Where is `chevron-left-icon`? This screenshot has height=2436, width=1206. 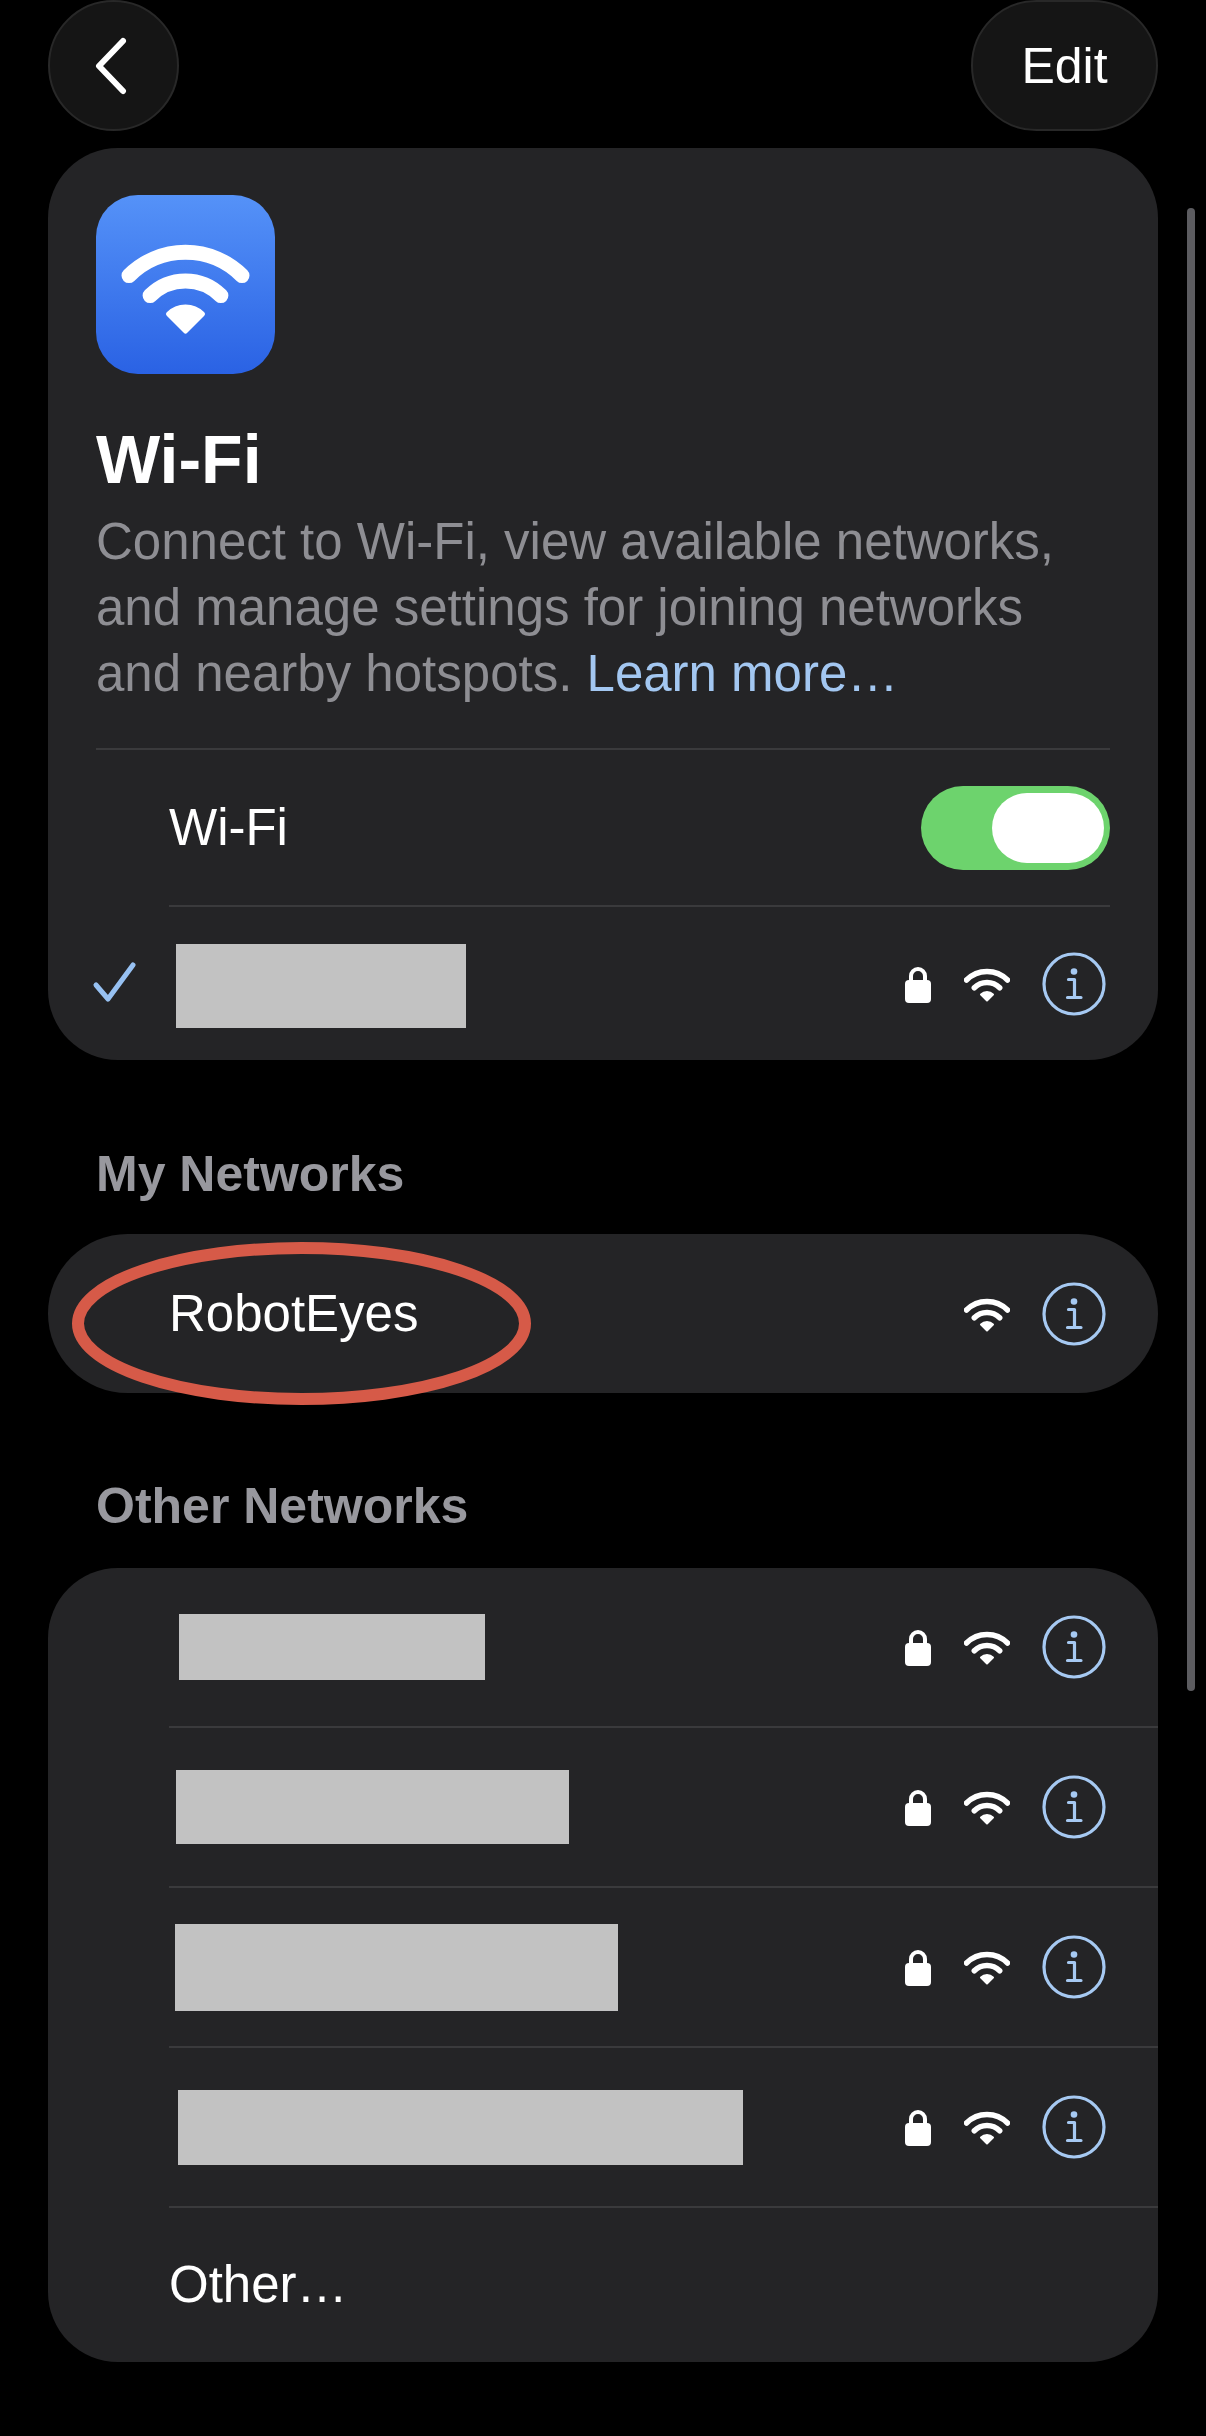 chevron-left-icon is located at coordinates (110, 65).